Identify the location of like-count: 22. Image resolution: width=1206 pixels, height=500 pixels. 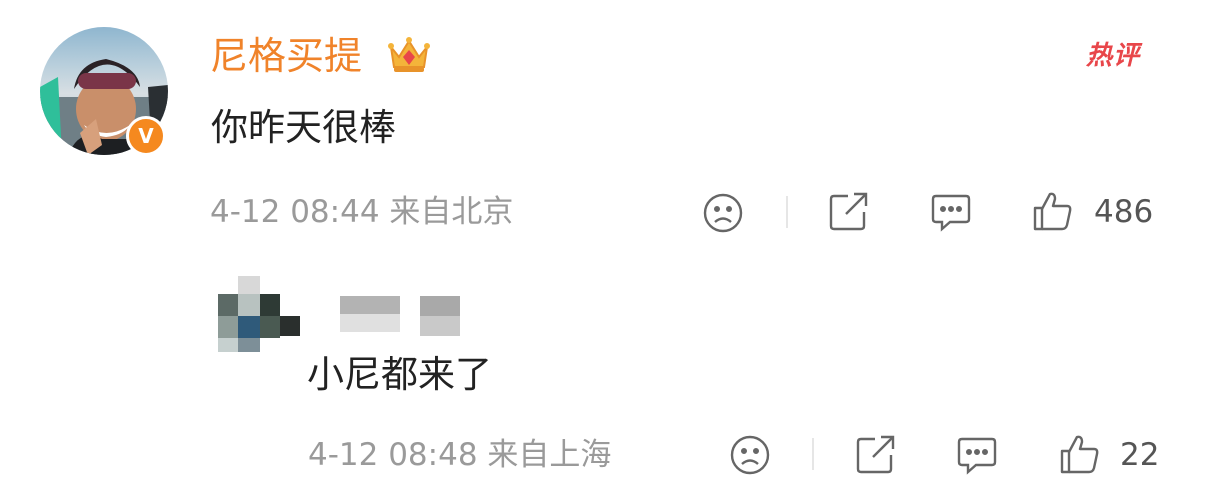
(1140, 455).